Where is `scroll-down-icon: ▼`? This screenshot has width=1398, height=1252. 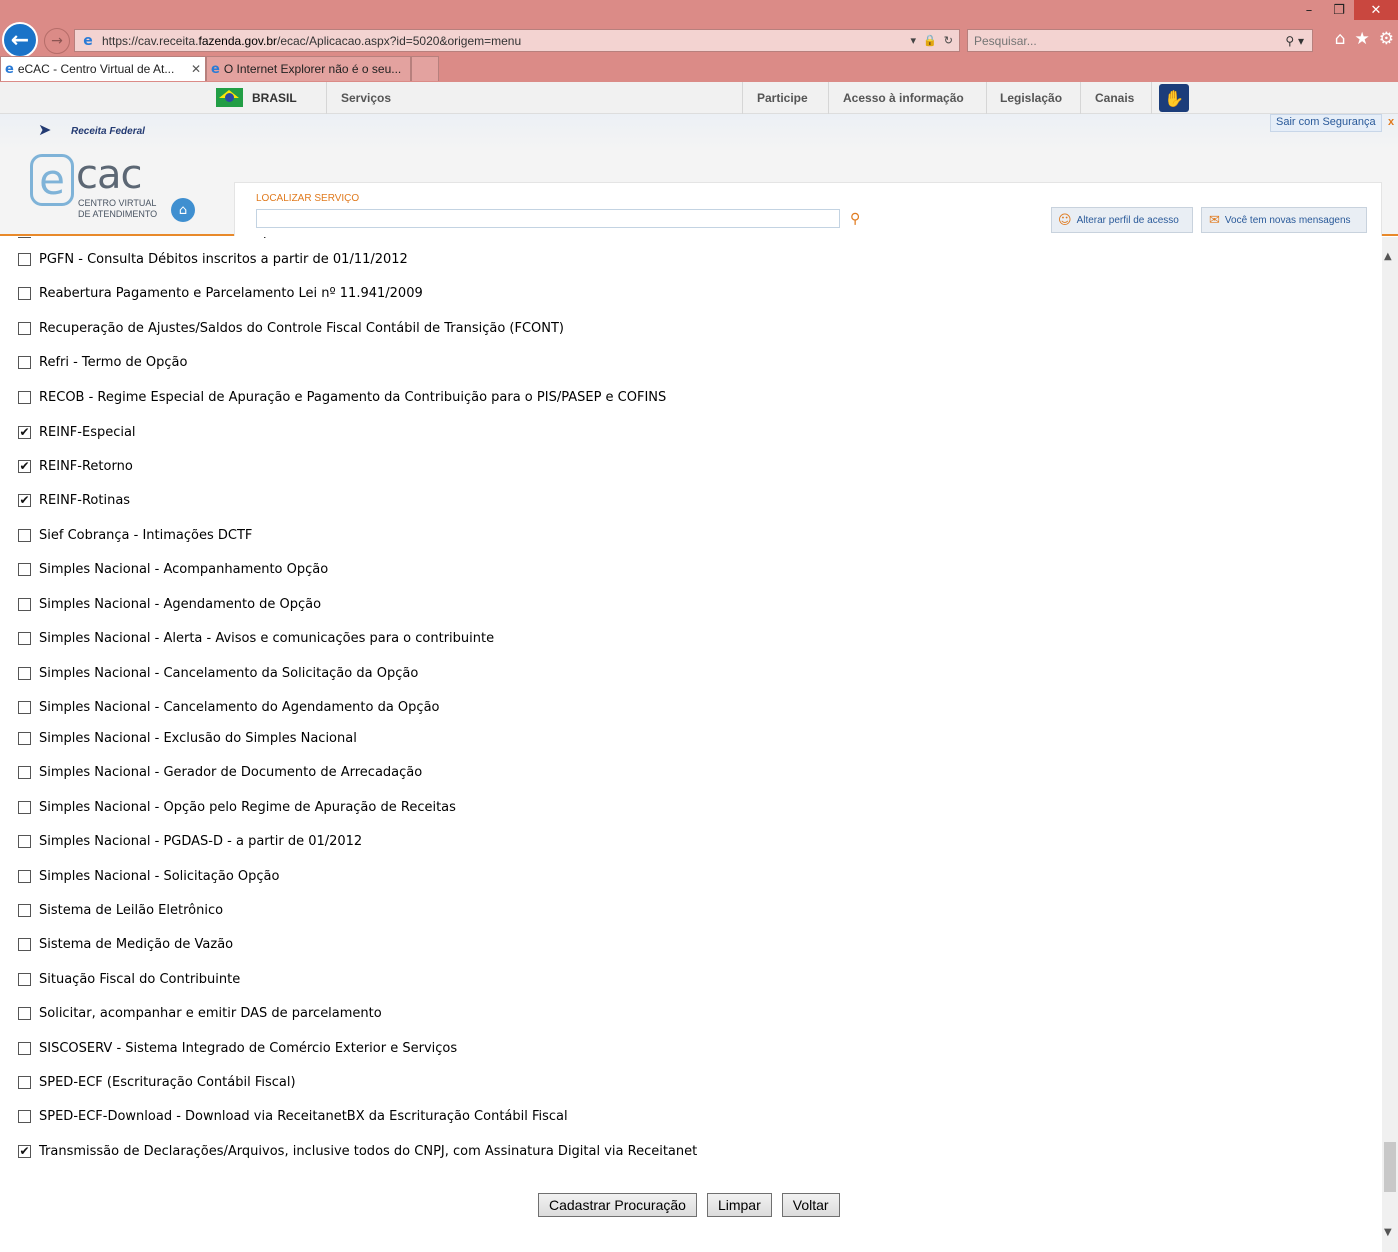 scroll-down-icon: ▼ is located at coordinates (1388, 1232).